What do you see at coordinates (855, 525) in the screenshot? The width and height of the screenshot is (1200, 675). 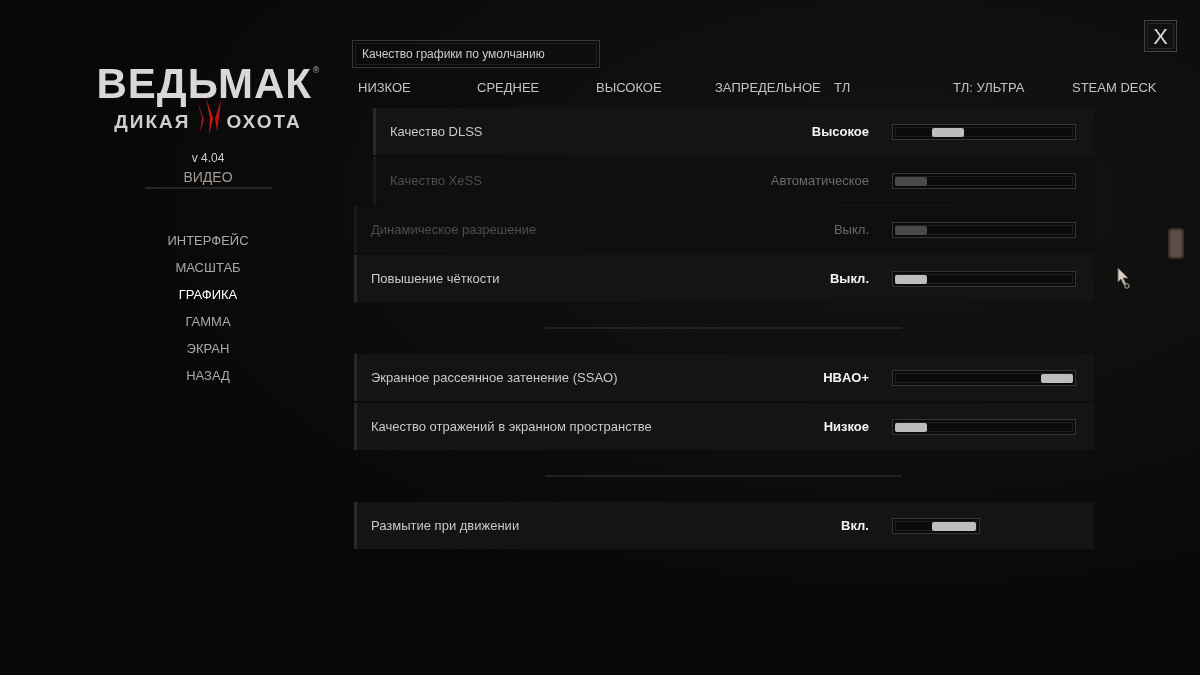 I see `setting-value: Вкл.` at bounding box center [855, 525].